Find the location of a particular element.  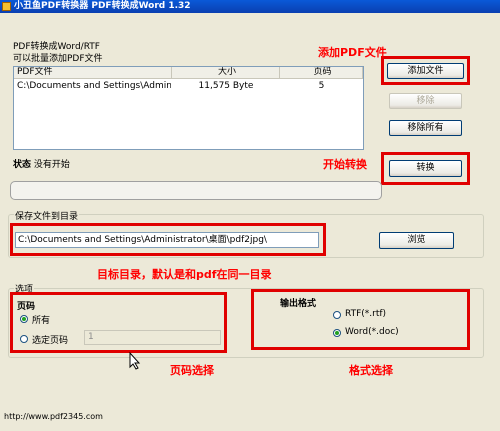

window-title-bar: 小丑鱼PDF转换器 PDF转换成Word 1.32 is located at coordinates (250, 6).